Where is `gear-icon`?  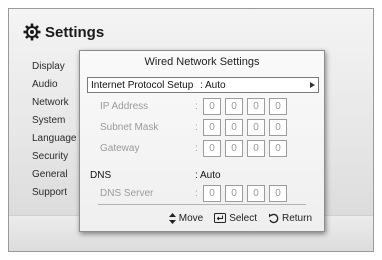
gear-icon is located at coordinates (32, 32).